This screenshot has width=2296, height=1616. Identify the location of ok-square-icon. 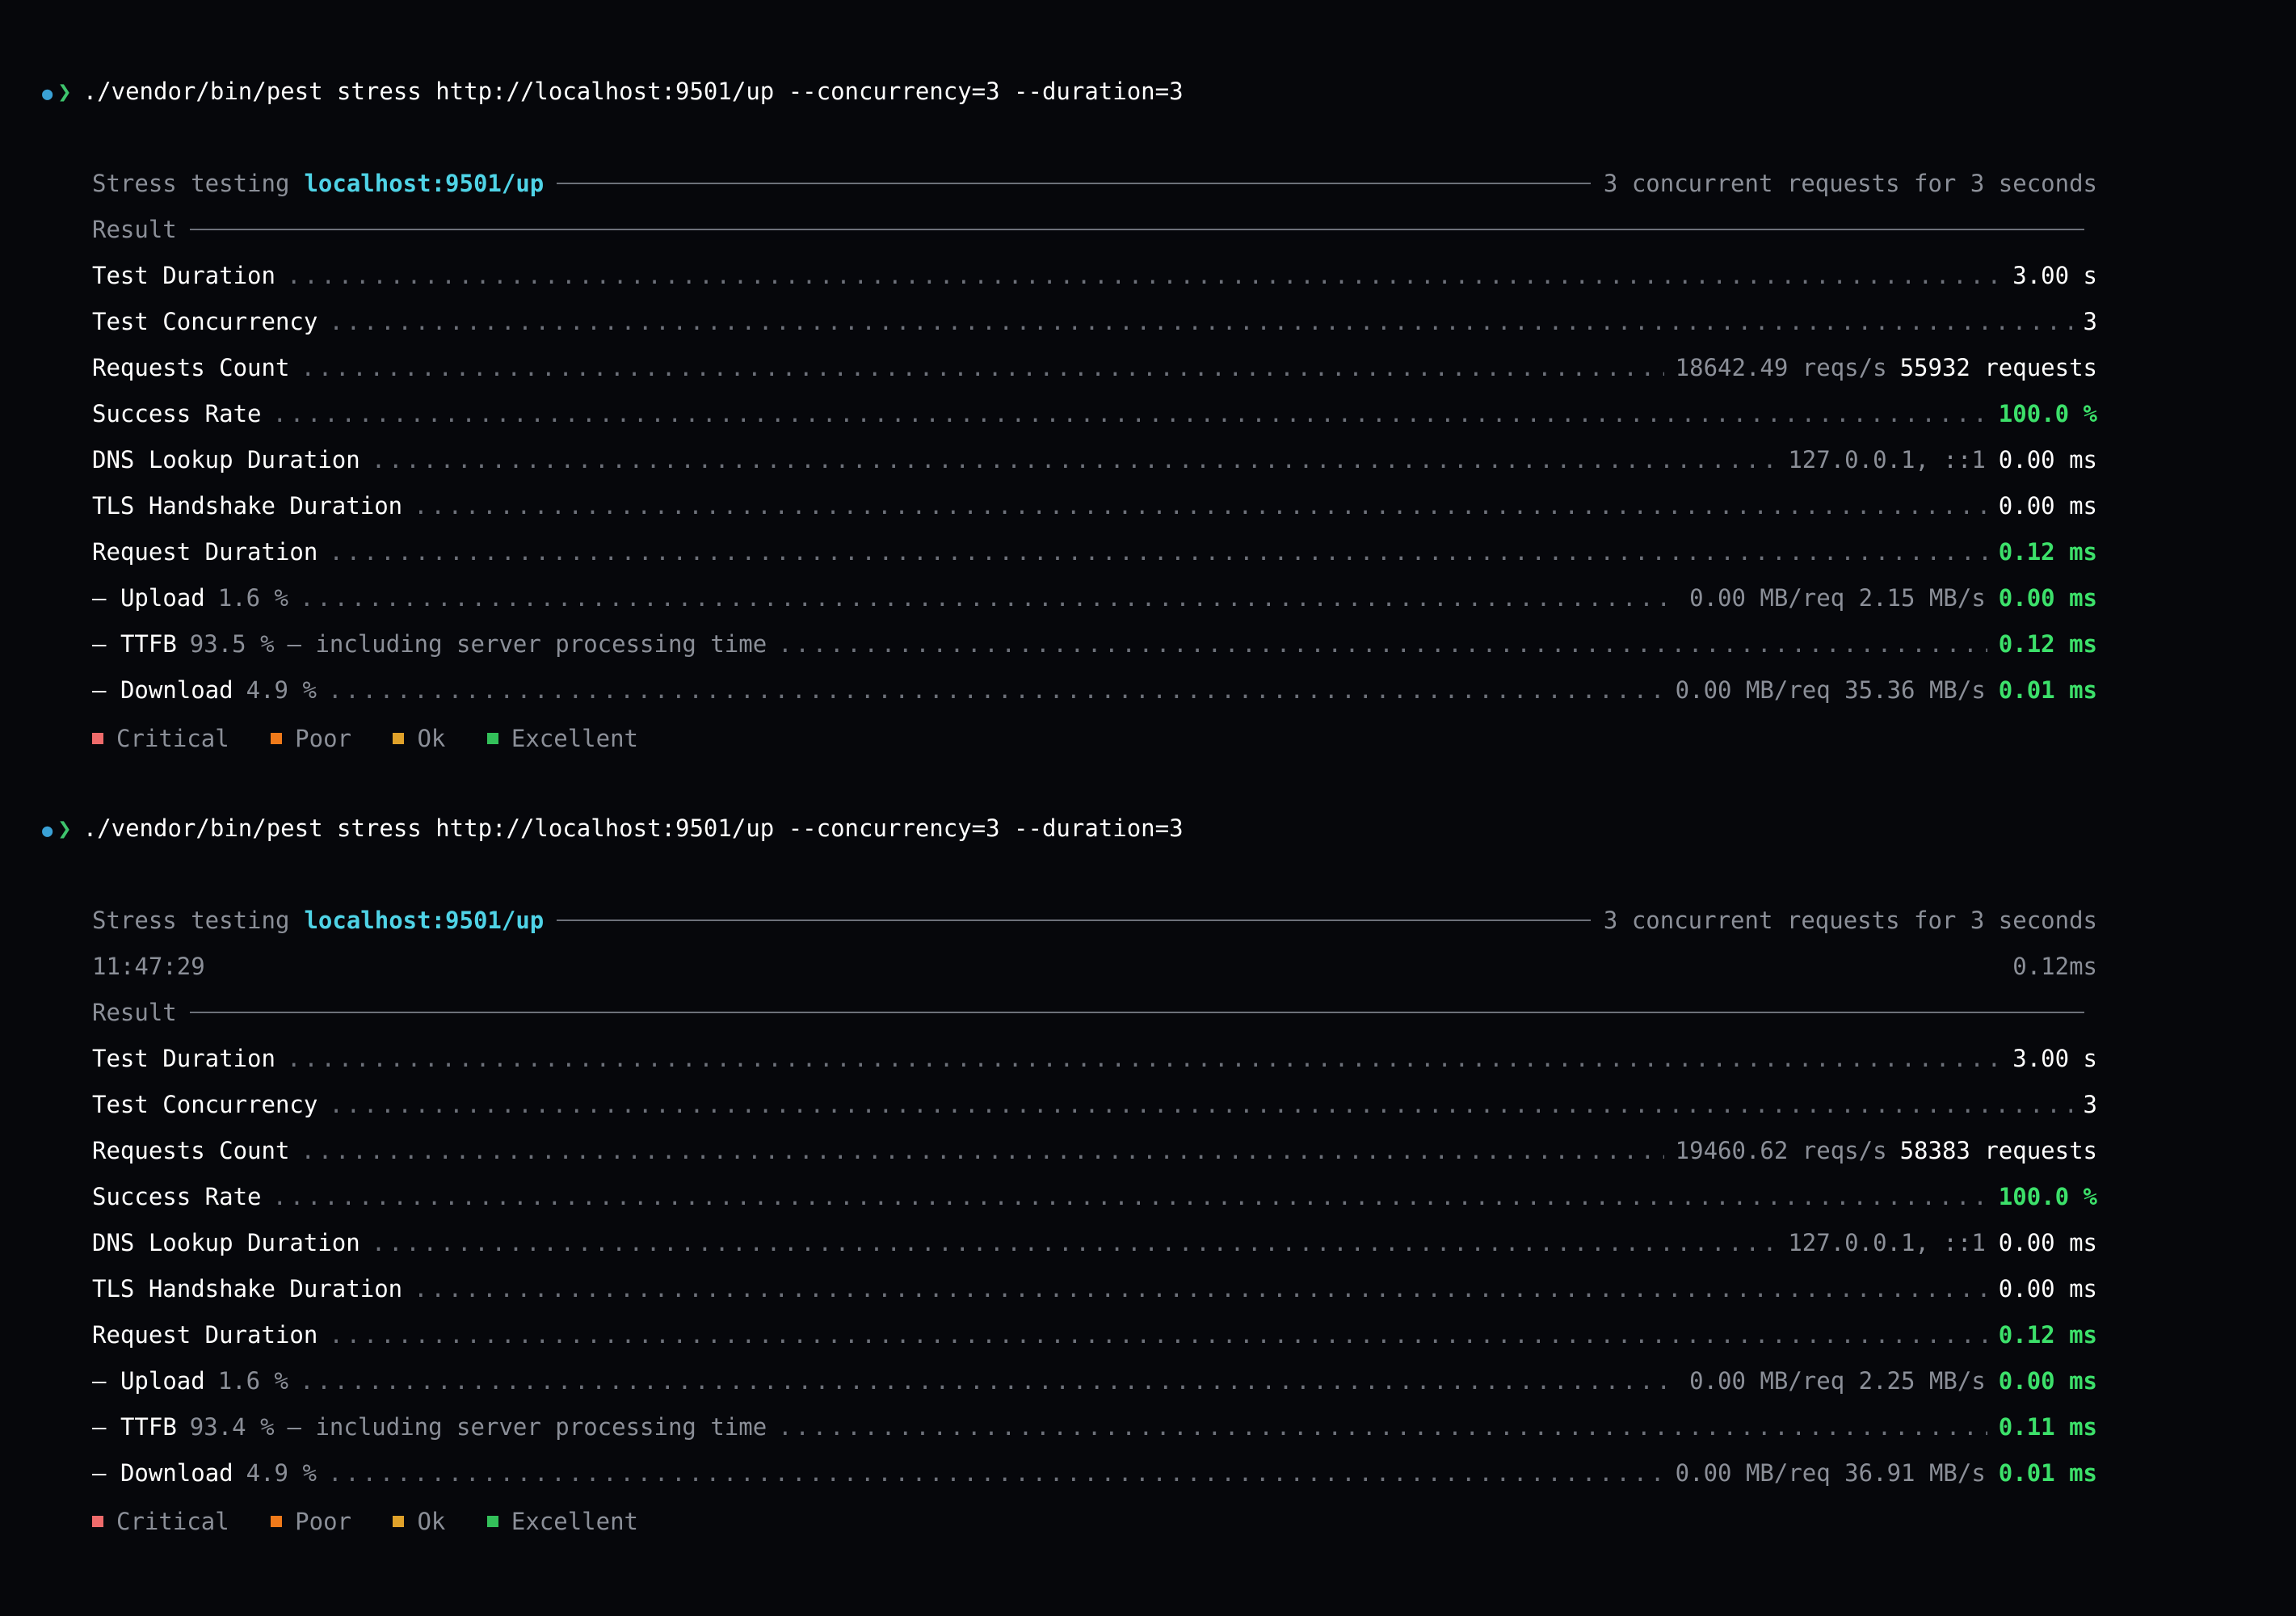
(399, 1521).